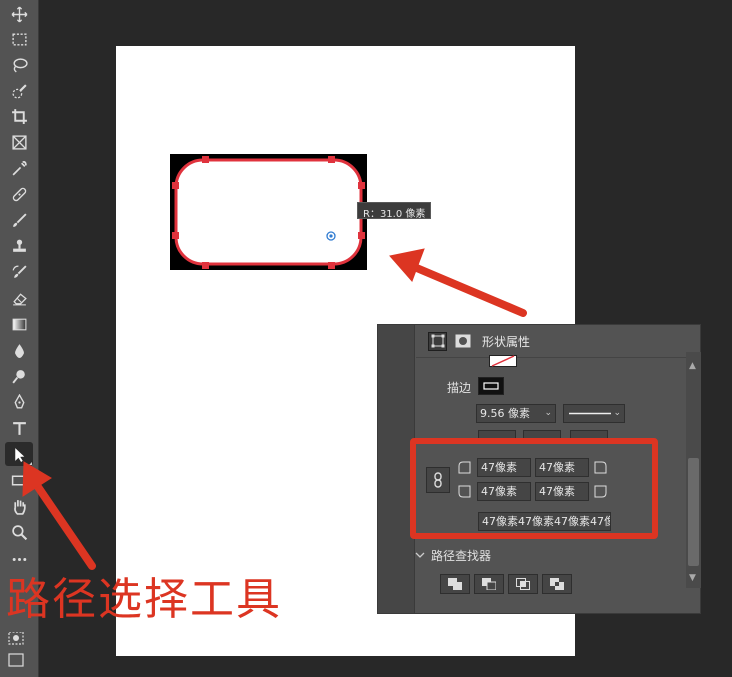 The image size is (732, 677). I want to click on arrow-to-tool, so click(64, 525).